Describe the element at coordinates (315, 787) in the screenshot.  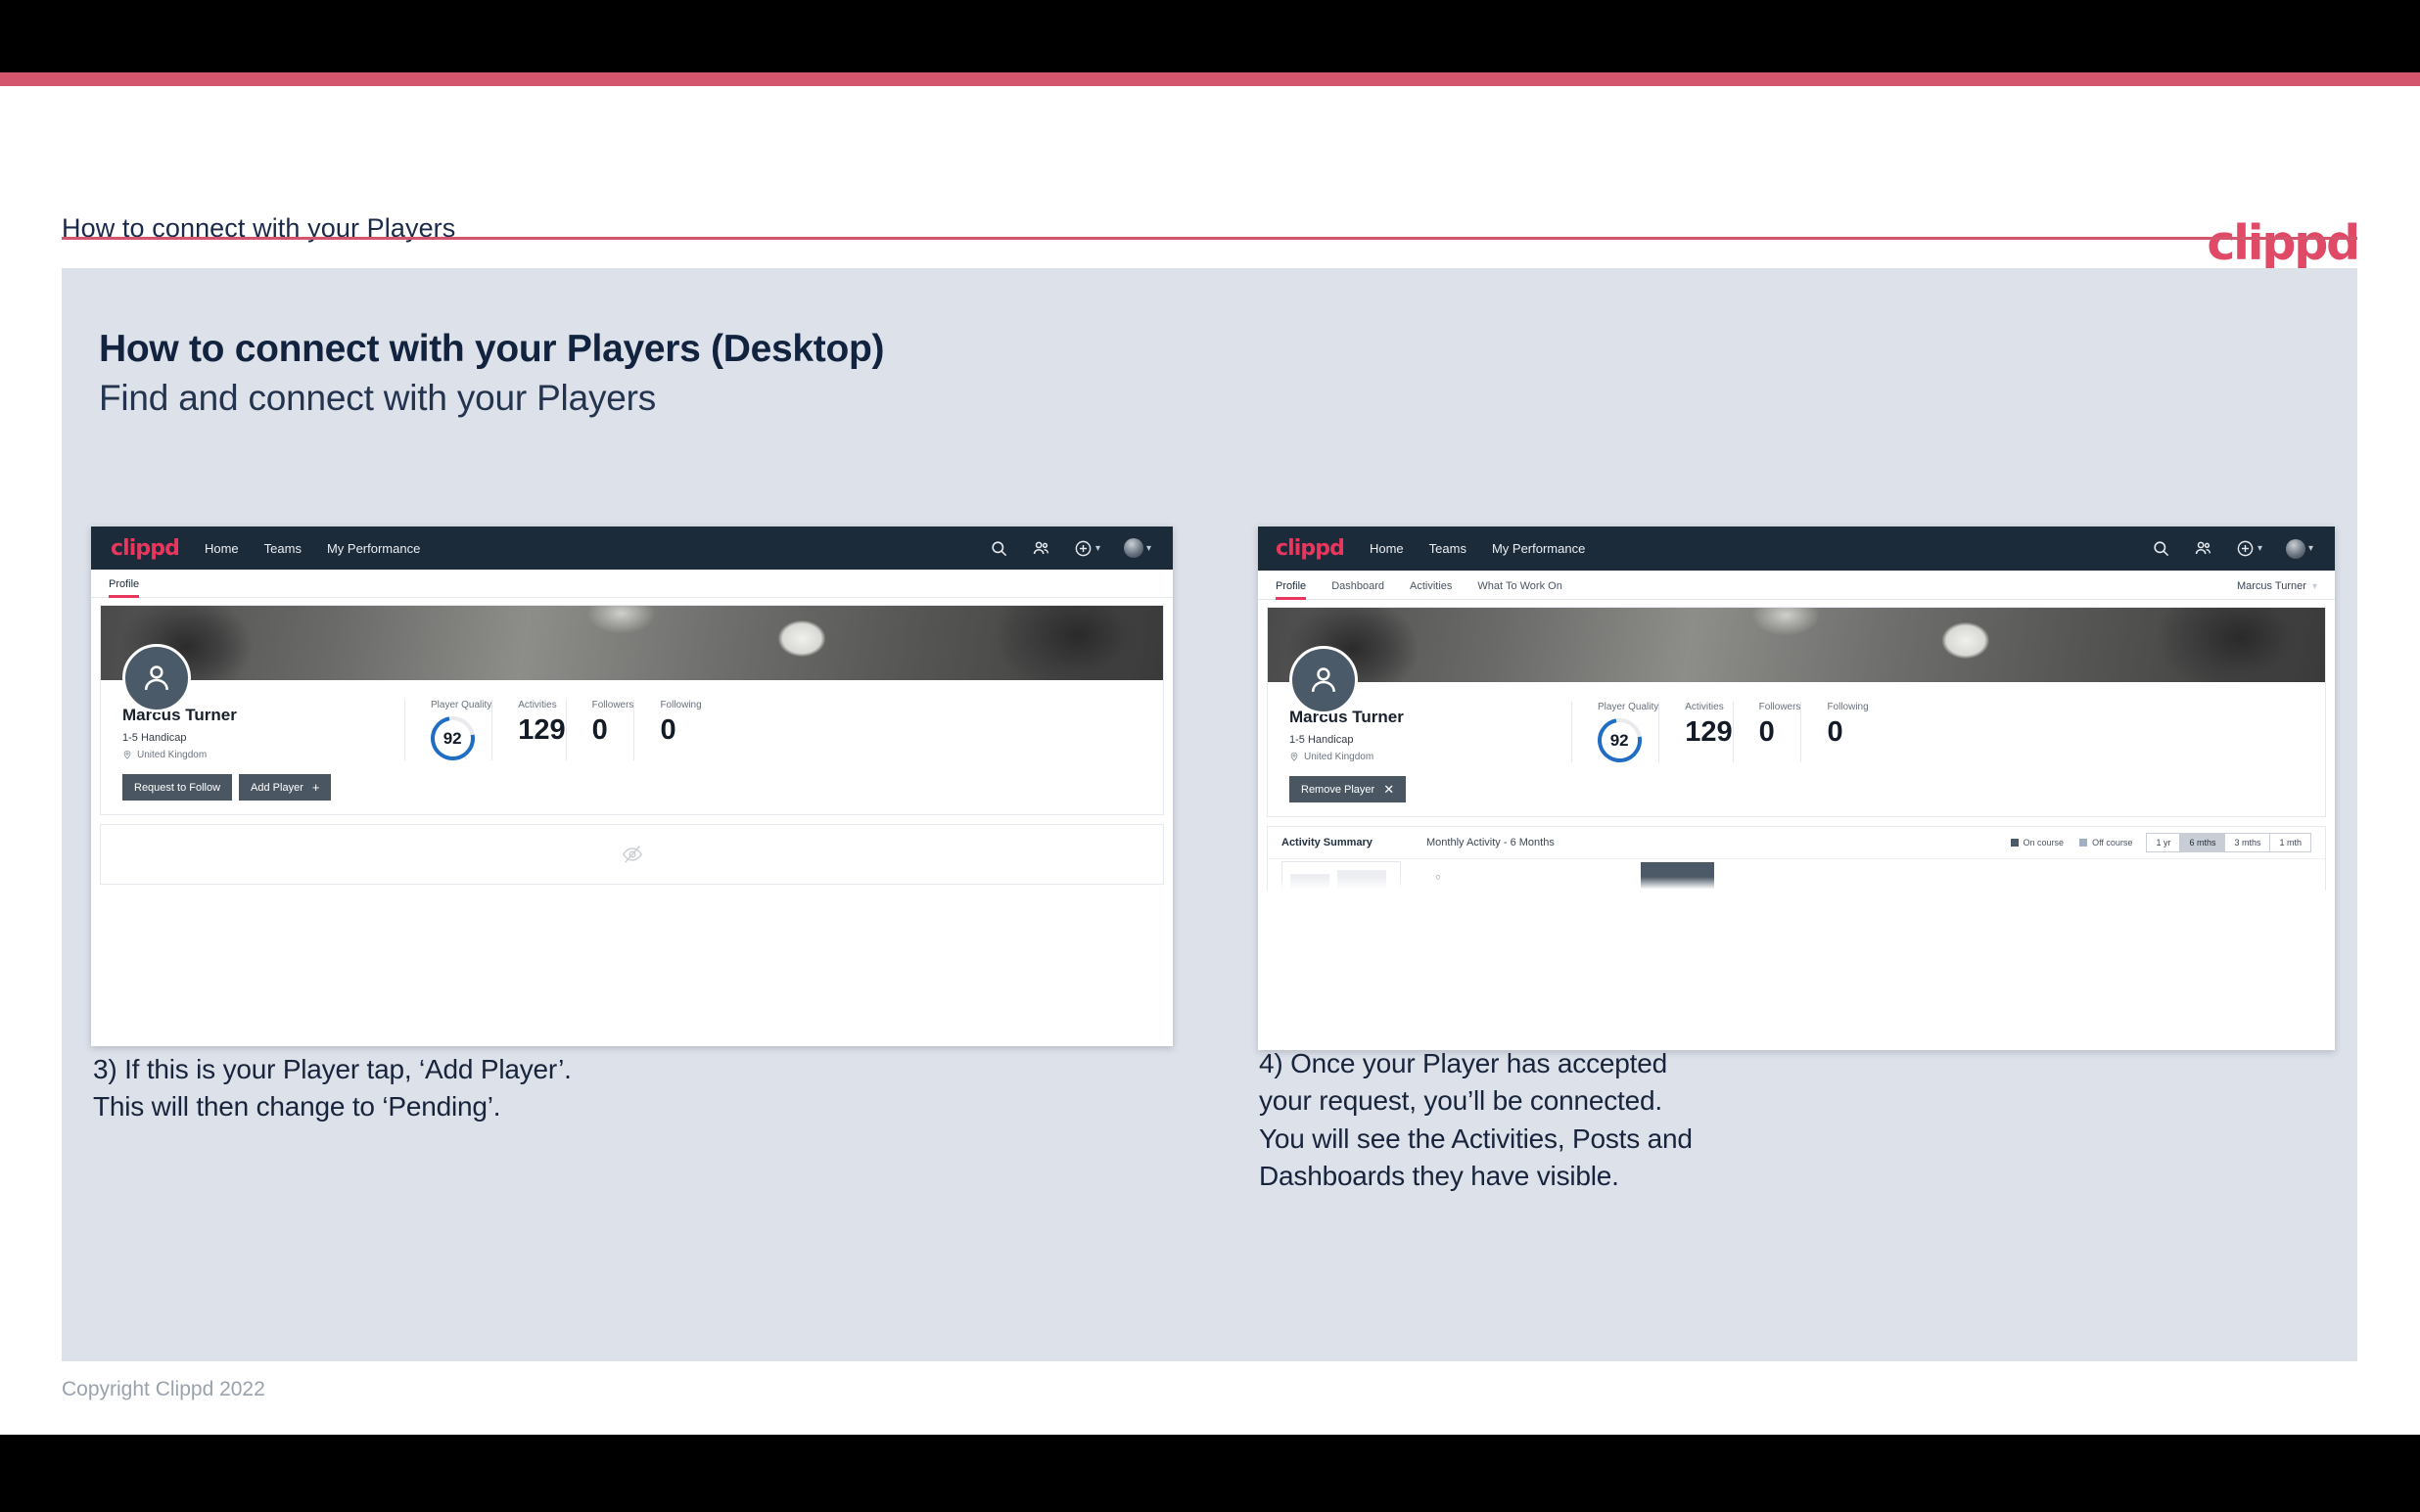
I see `plus-icon: +` at that location.